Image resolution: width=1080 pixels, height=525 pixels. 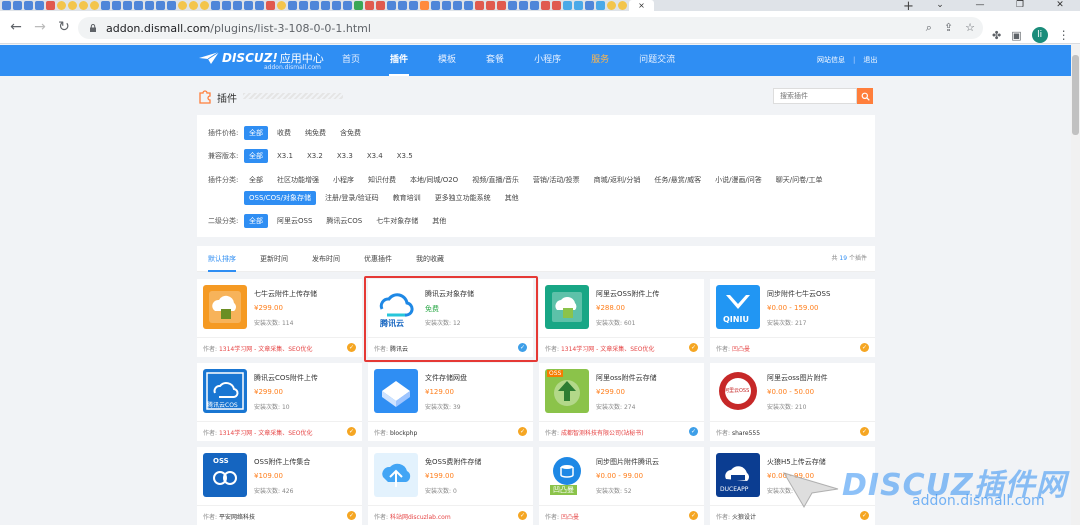 I want to click on plugin-name: OSS附件上传集合, so click(x=282, y=462).